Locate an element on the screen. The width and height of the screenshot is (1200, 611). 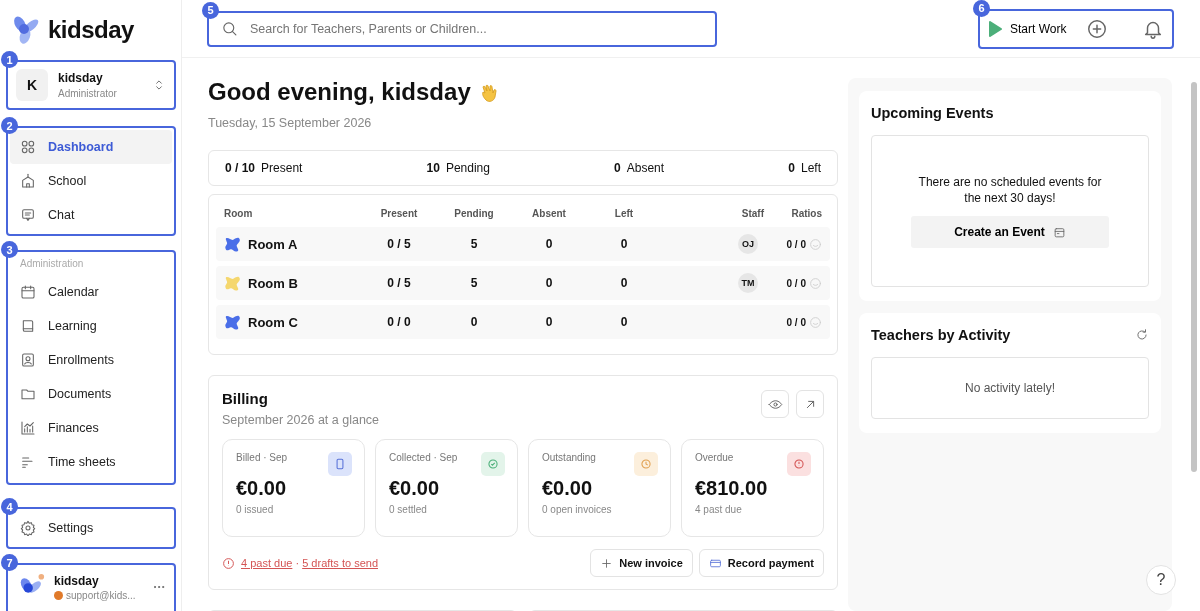
column-header: Present is located at coordinates (399, 213).